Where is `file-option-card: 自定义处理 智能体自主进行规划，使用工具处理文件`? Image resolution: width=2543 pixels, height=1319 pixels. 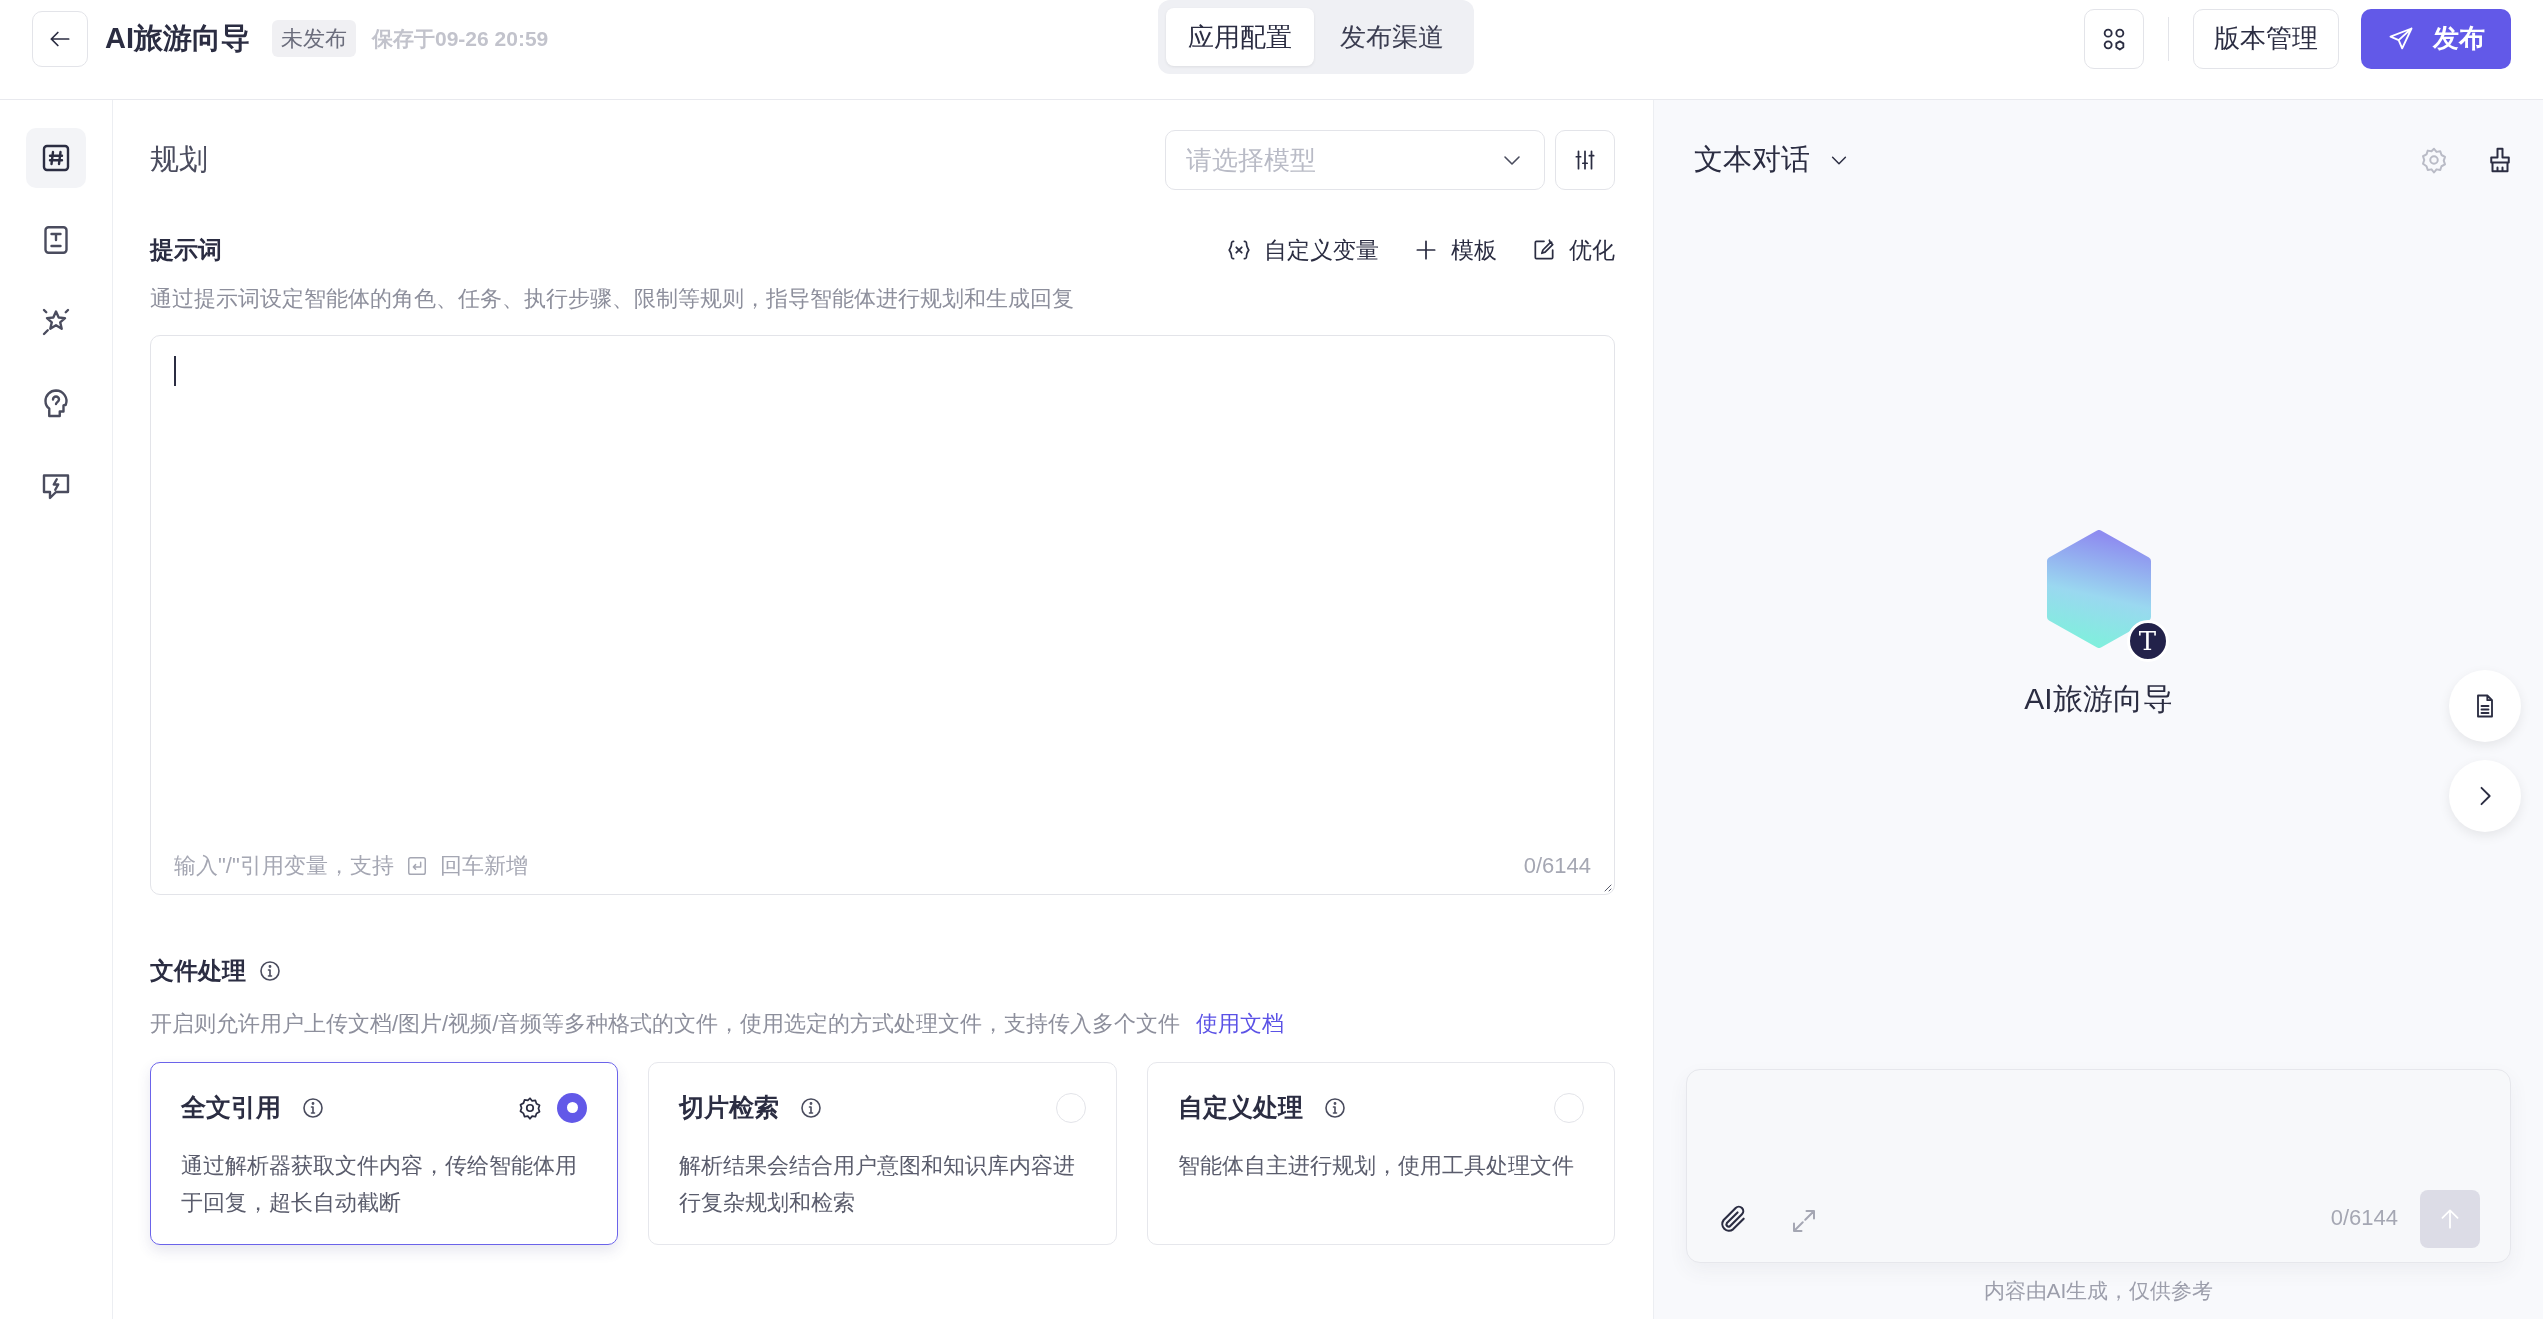 file-option-card: 自定义处理 智能体自主进行规划，使用工具处理文件 is located at coordinates (1380, 1153).